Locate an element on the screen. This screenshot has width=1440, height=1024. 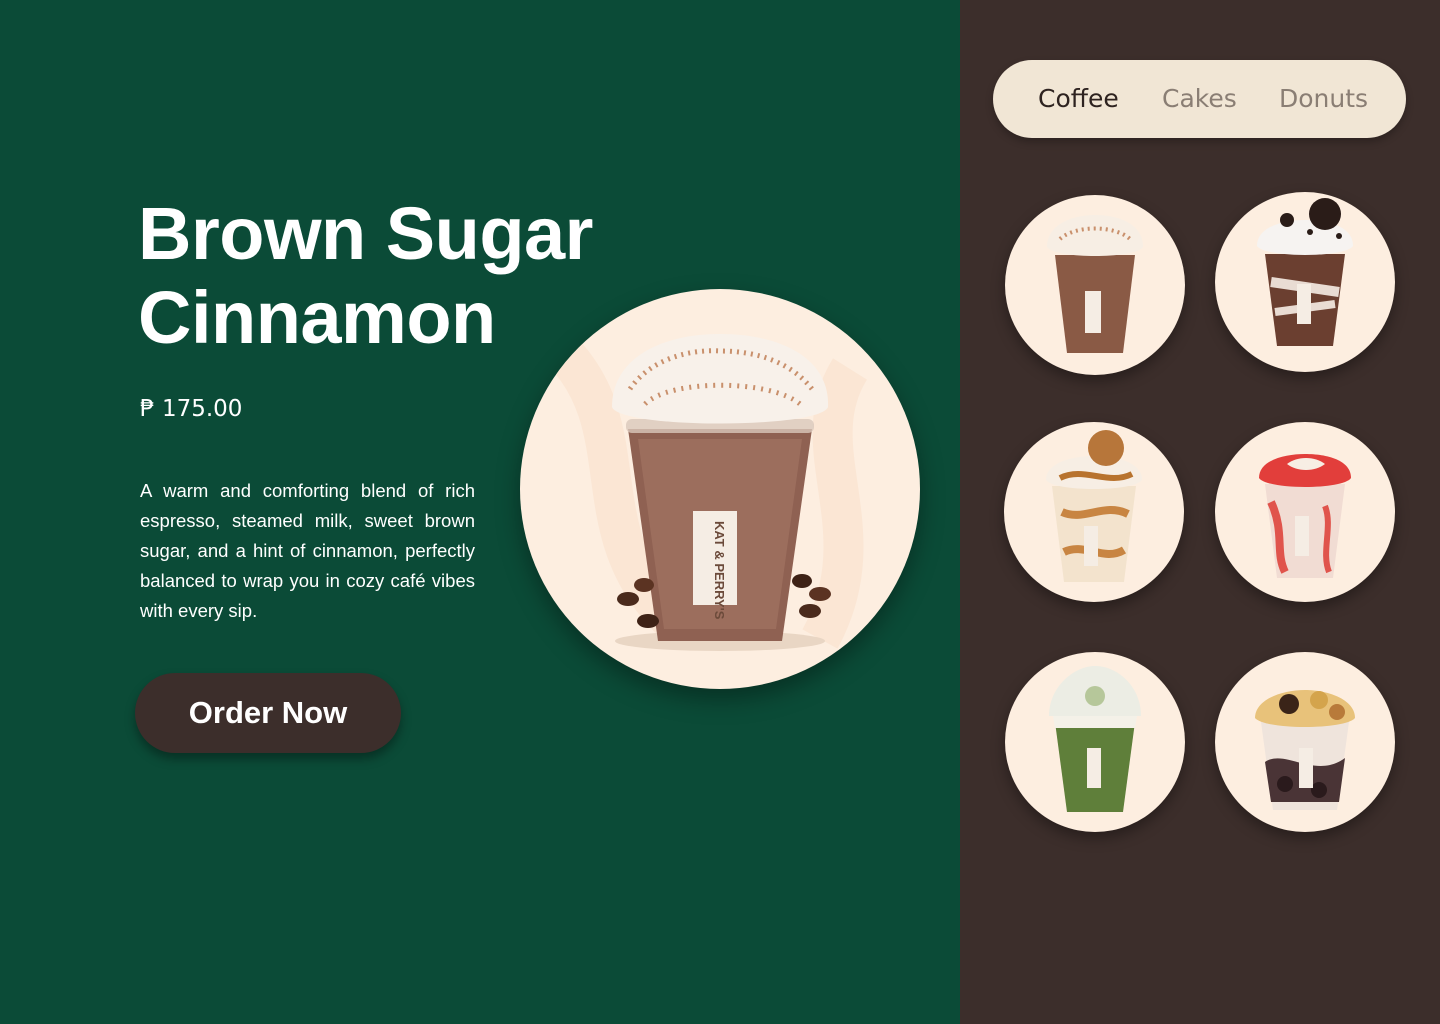
product-title: Brown Sugar Cinnamon is located at coordinates (365, 276).